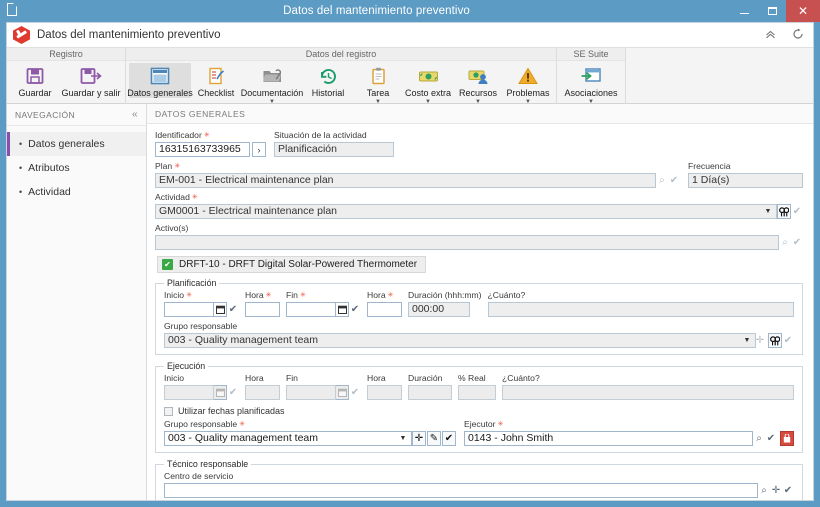  I want to click on field-label: Fin ✳, so click(296, 295).